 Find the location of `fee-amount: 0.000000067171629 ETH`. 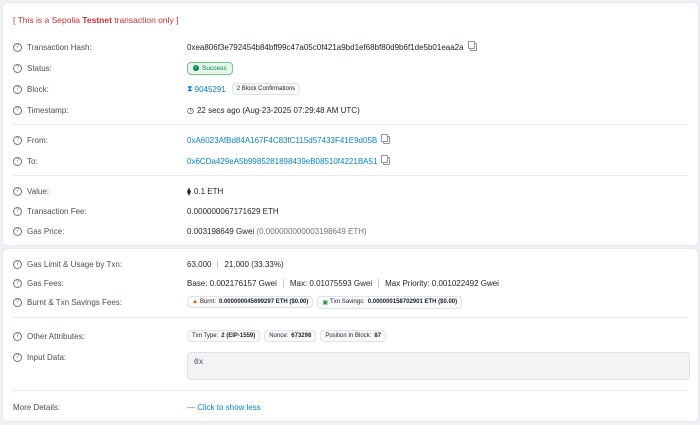

fee-amount: 0.000000067171629 ETH is located at coordinates (233, 211).